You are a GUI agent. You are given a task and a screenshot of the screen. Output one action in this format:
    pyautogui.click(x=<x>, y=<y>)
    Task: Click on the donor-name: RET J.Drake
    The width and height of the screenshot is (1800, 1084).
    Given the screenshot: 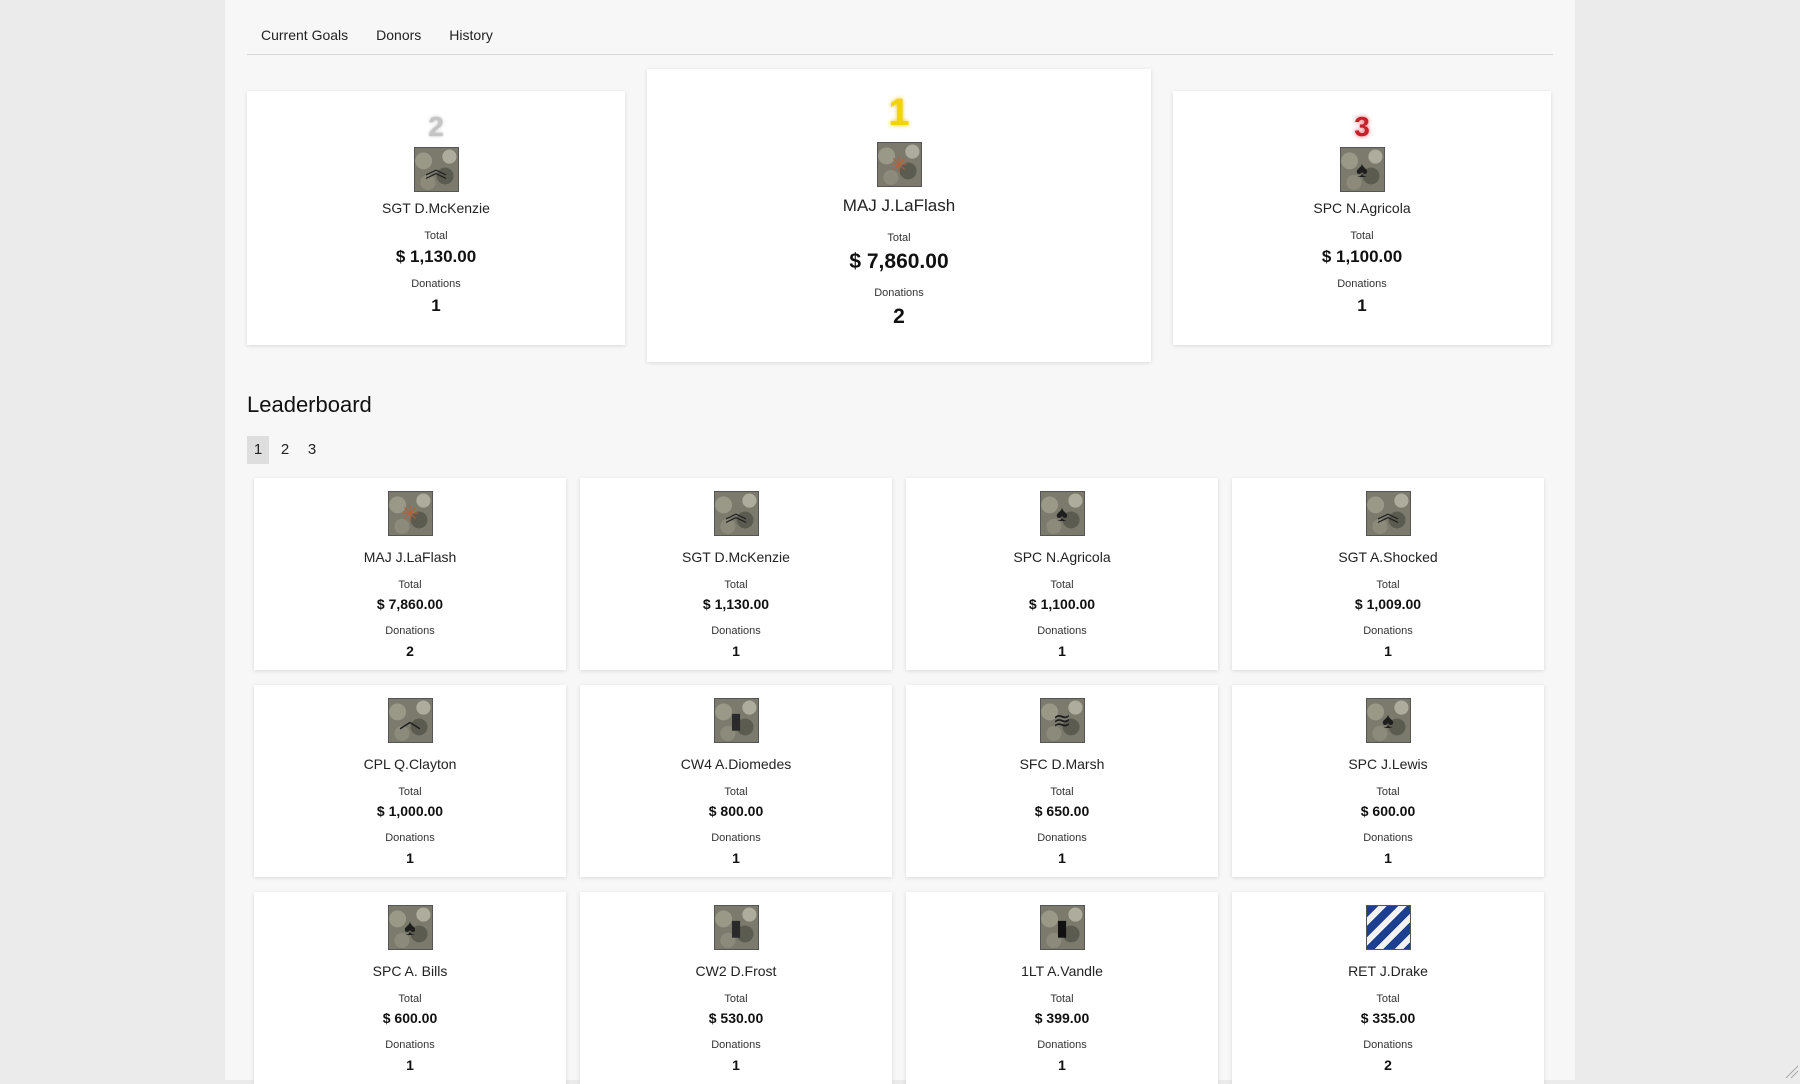 What is the action you would take?
    pyautogui.click(x=1388, y=971)
    